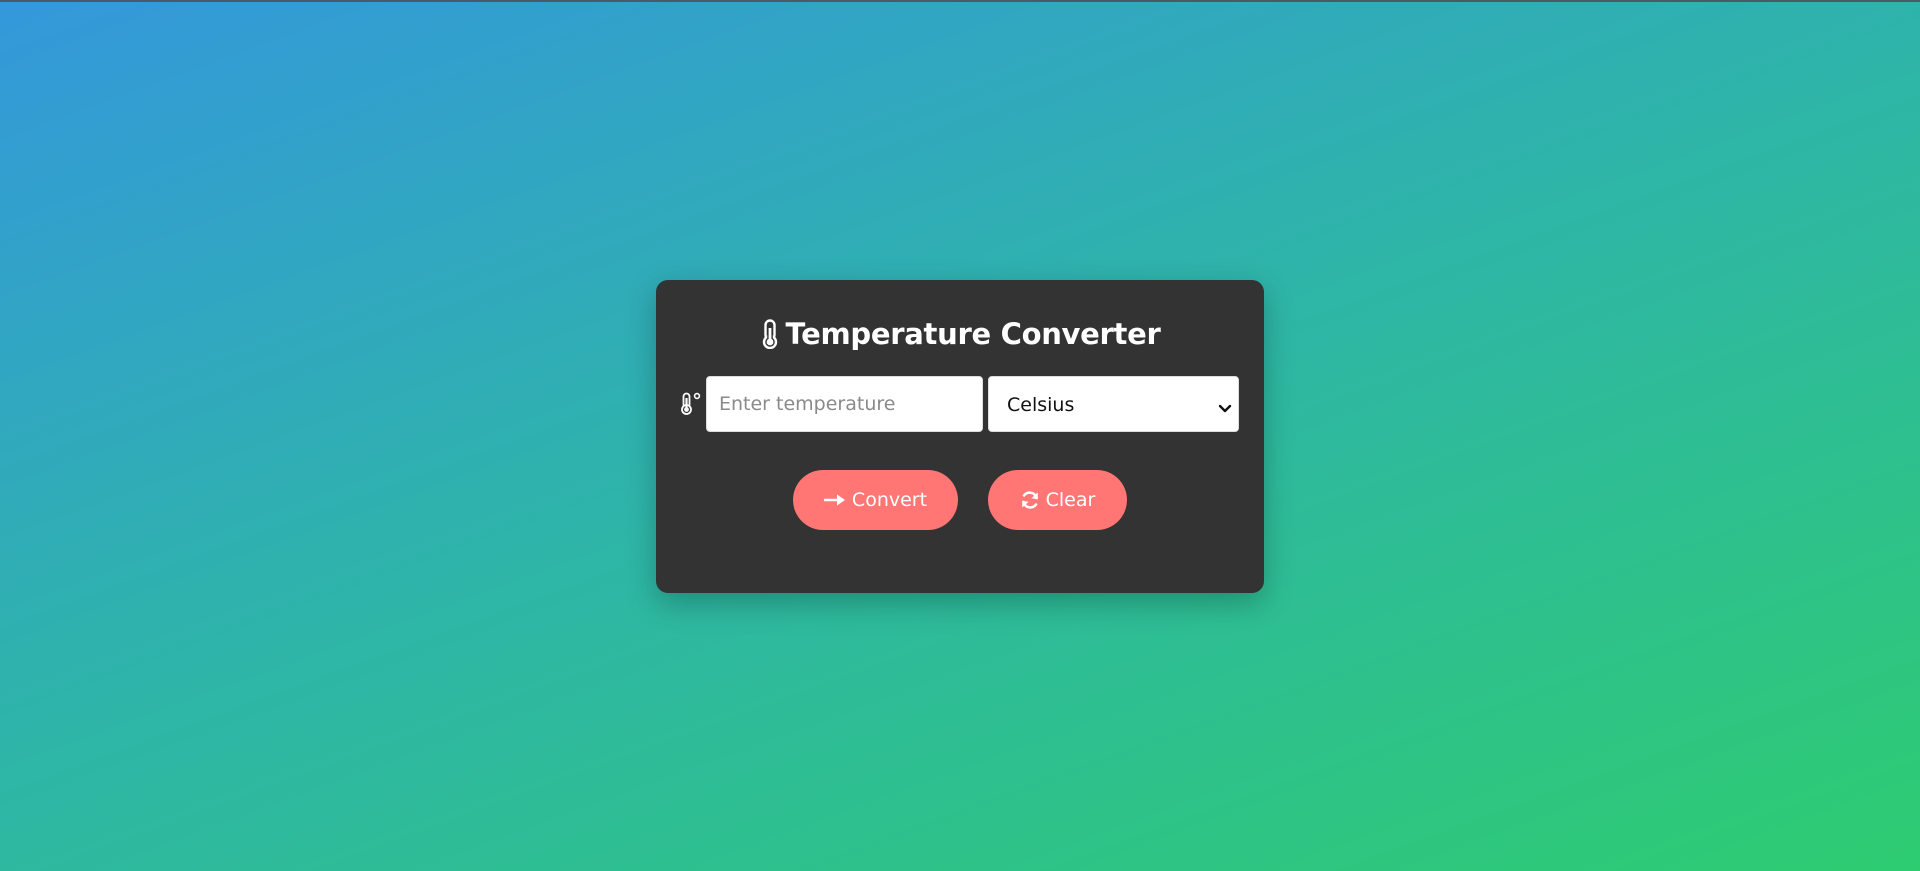 This screenshot has height=871, width=1920. What do you see at coordinates (844, 404) in the screenshot?
I see `temperature-input` at bounding box center [844, 404].